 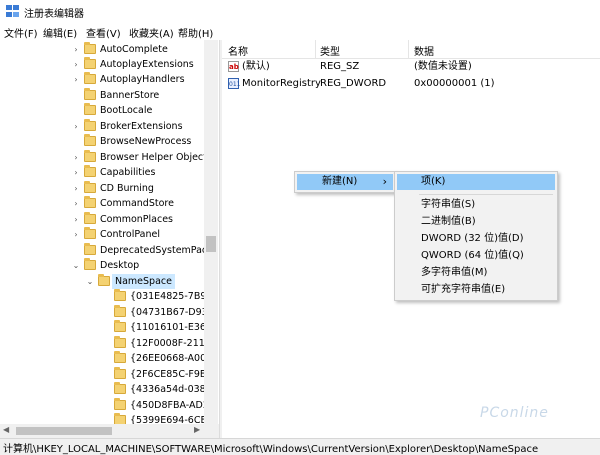 I want to click on tree-item: › CommonPlaces, so click(x=102, y=219).